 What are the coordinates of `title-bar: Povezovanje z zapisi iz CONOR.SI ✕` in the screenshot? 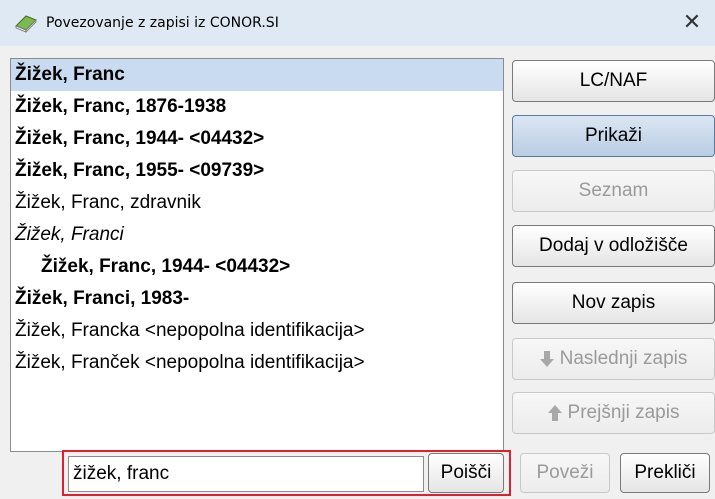 It's located at (357, 23).